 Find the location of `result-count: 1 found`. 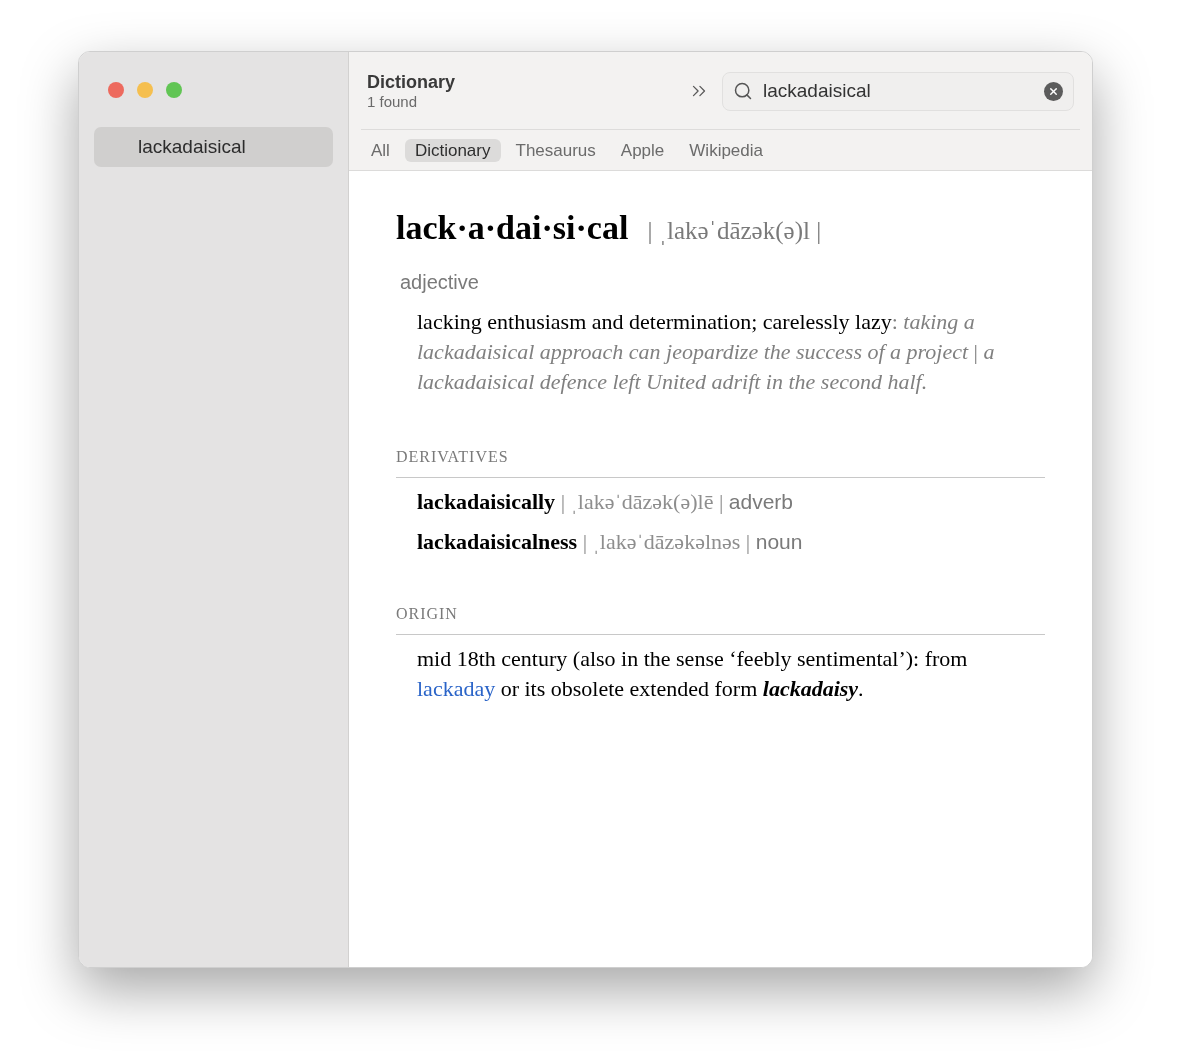

result-count: 1 found is located at coordinates (393, 102).